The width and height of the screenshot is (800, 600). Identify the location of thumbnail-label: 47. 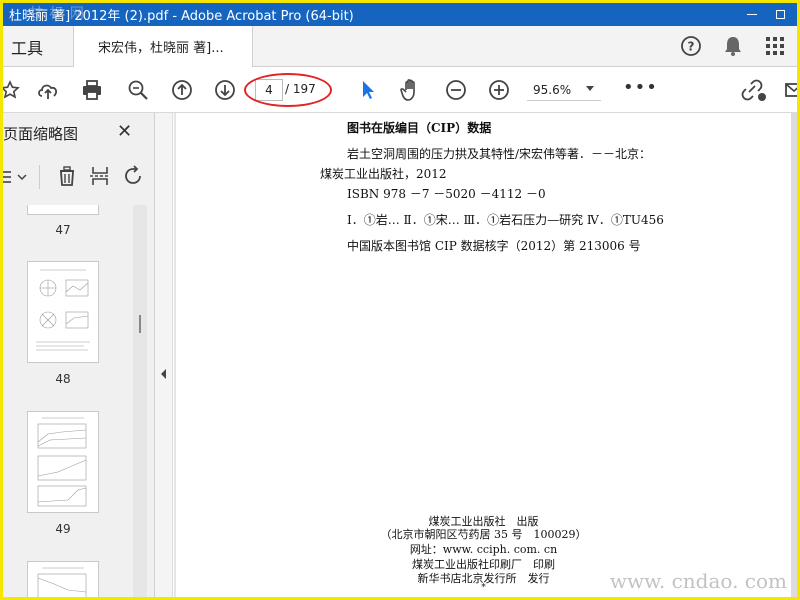
(63, 230).